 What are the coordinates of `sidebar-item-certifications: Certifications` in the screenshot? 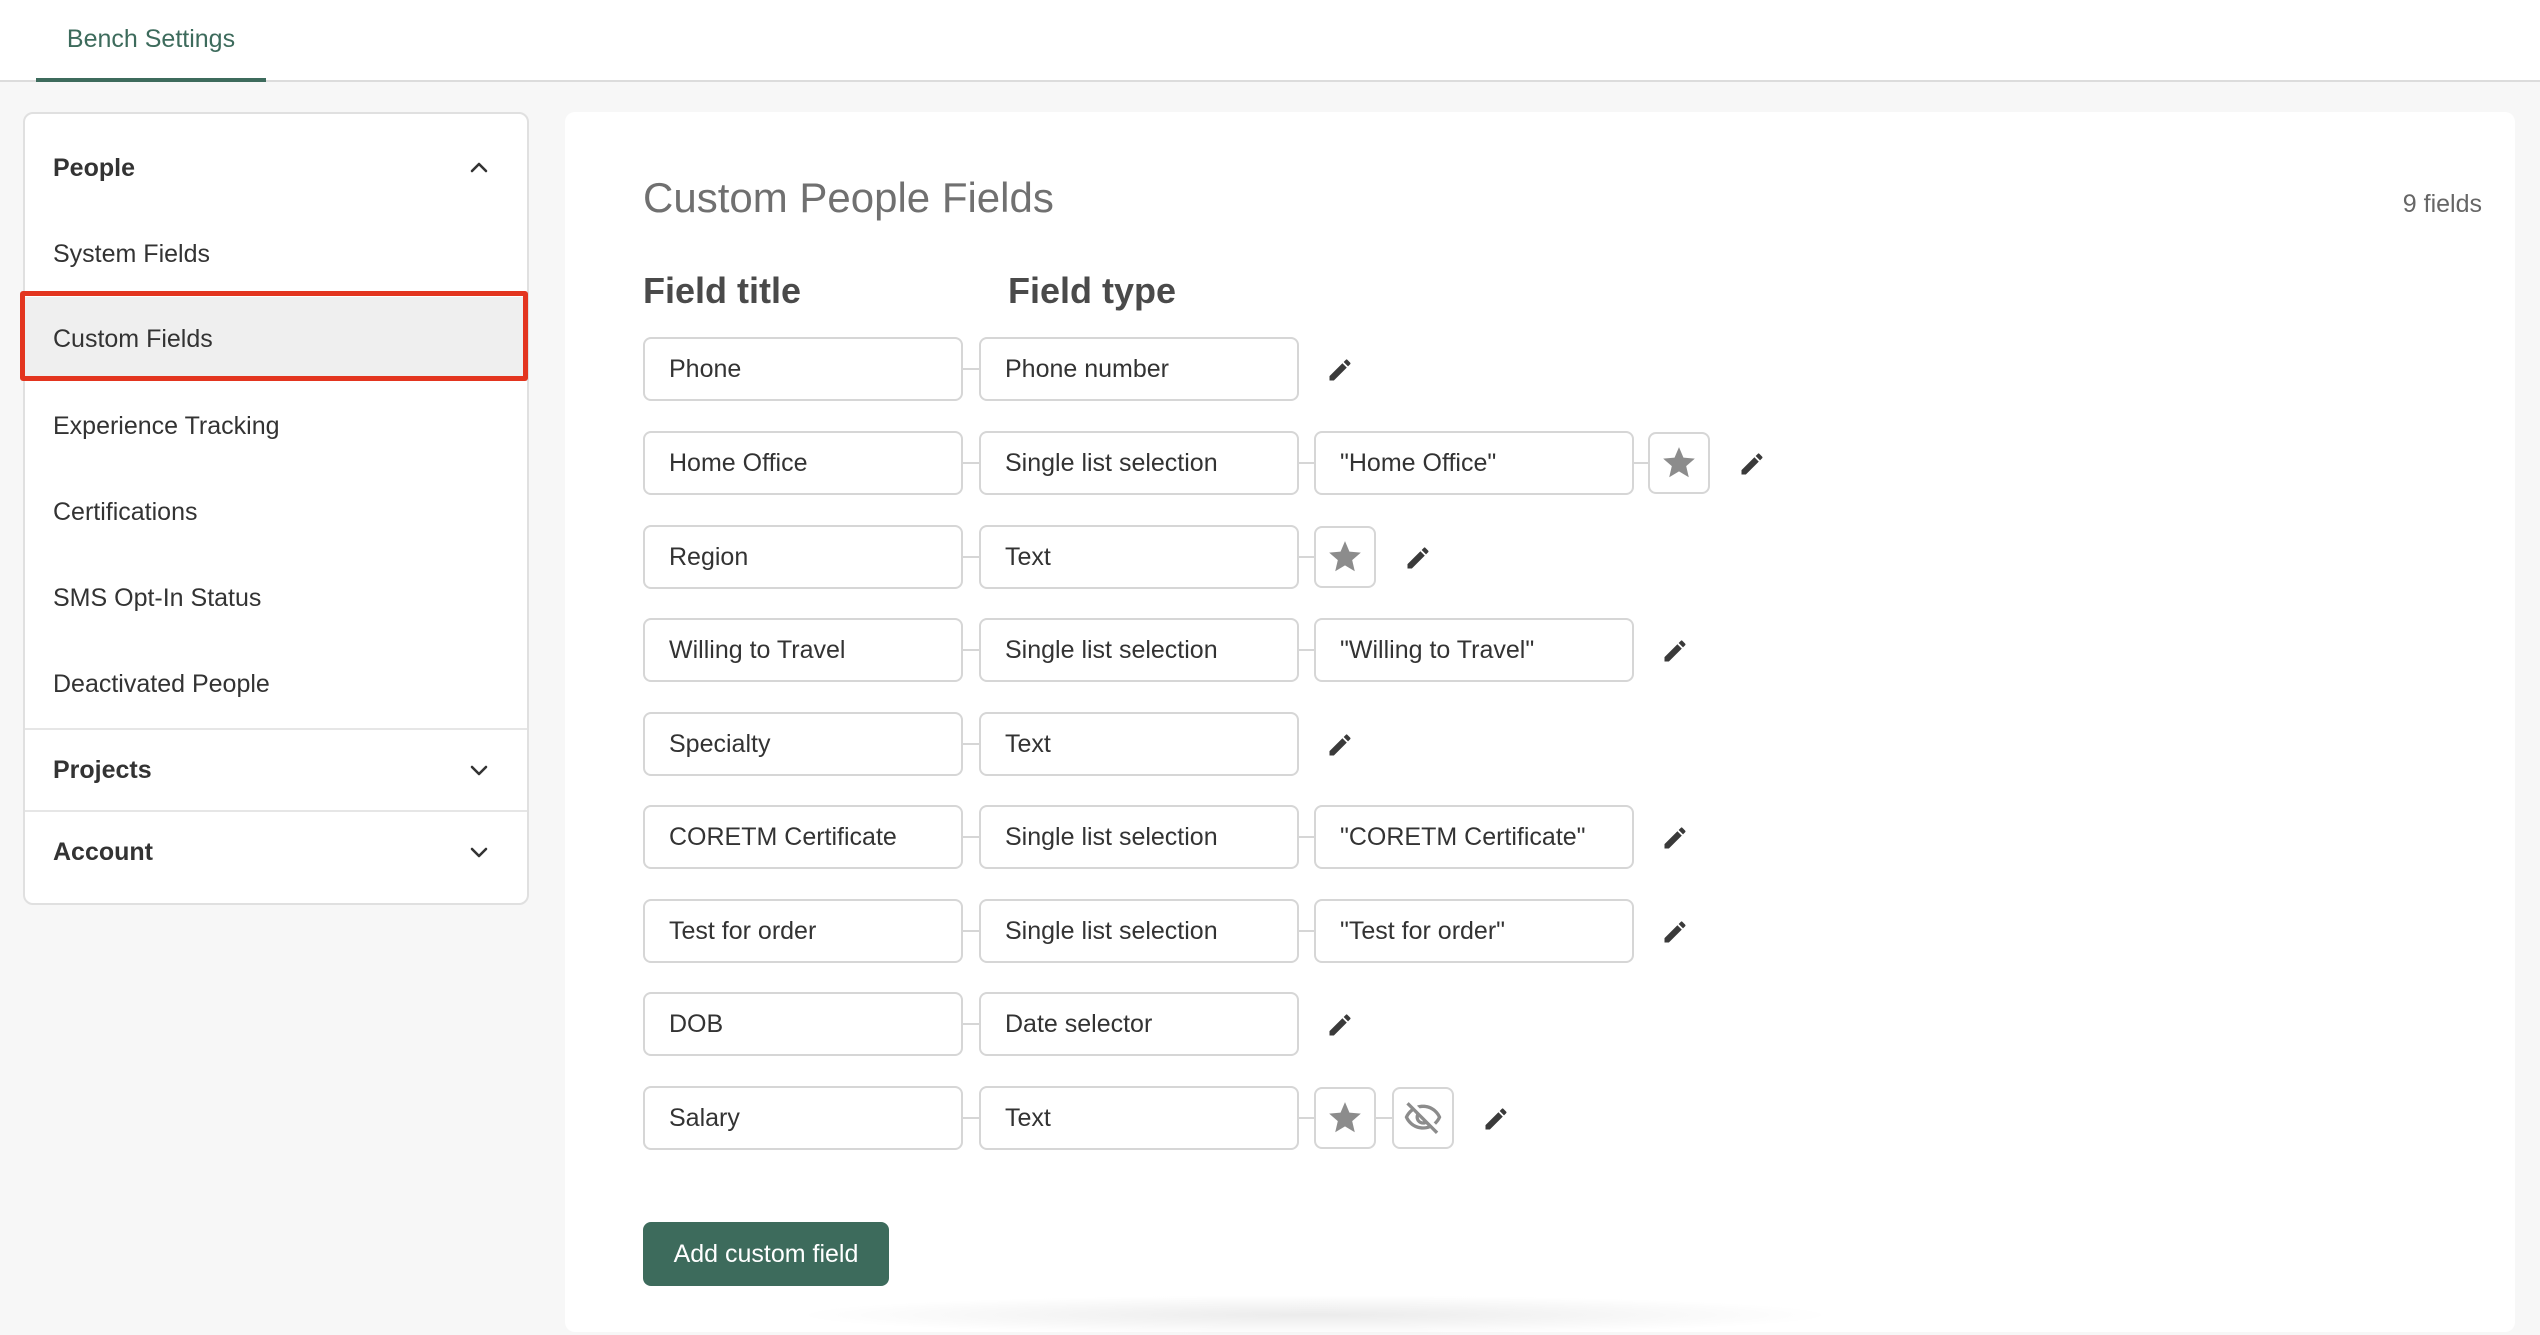 It's located at (276, 512).